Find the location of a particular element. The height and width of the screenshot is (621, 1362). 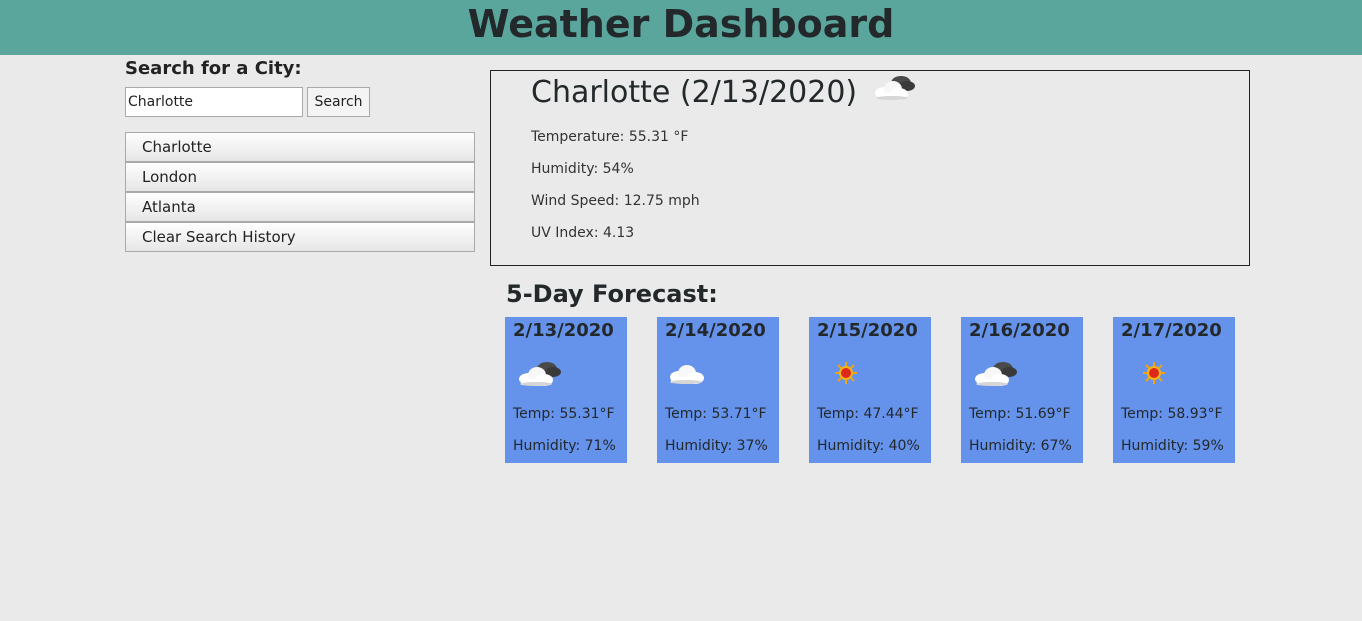

history-item-atlanta: Atlanta is located at coordinates (300, 207).